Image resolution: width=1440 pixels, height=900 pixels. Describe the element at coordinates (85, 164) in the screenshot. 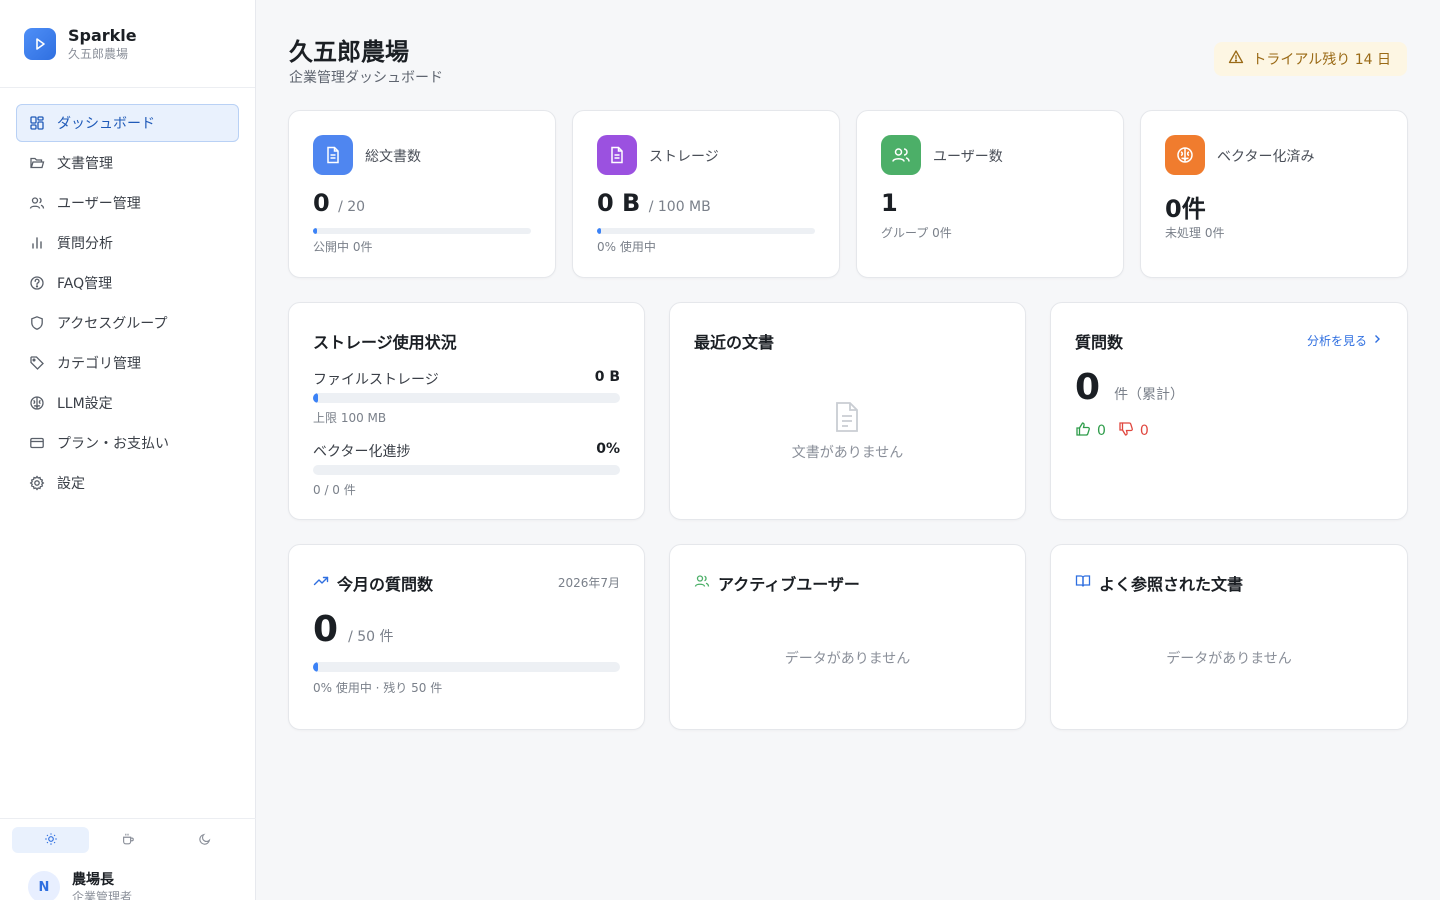

I see `sidebar-item-label: 文書管理` at that location.